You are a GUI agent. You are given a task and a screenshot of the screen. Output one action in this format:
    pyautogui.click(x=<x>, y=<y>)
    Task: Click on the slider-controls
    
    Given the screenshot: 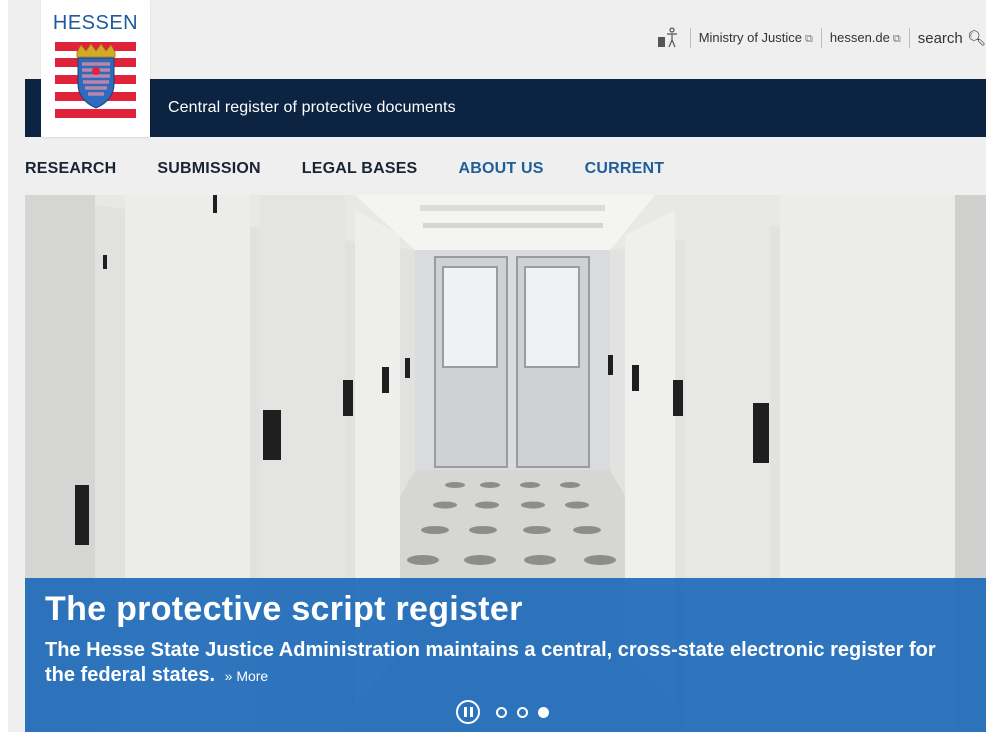 What is the action you would take?
    pyautogui.click(x=507, y=712)
    